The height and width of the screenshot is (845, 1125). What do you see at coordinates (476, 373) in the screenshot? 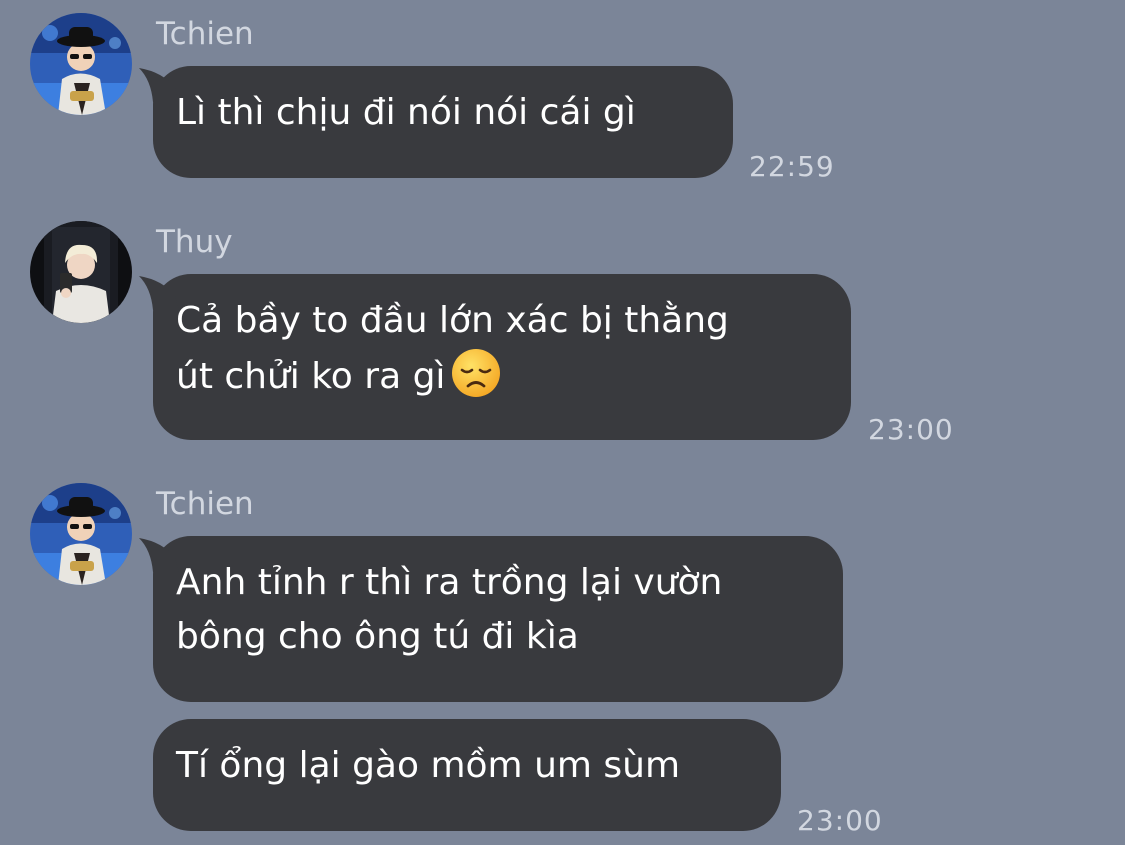
I see `disappointed-face-emoji` at bounding box center [476, 373].